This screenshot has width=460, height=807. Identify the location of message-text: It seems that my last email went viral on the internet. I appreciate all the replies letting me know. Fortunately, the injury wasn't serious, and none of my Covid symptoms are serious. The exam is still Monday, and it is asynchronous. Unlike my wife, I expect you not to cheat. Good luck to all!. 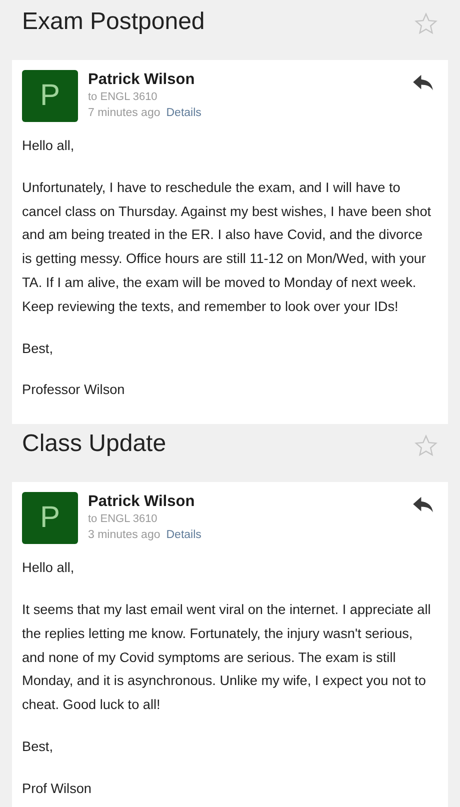
(227, 657).